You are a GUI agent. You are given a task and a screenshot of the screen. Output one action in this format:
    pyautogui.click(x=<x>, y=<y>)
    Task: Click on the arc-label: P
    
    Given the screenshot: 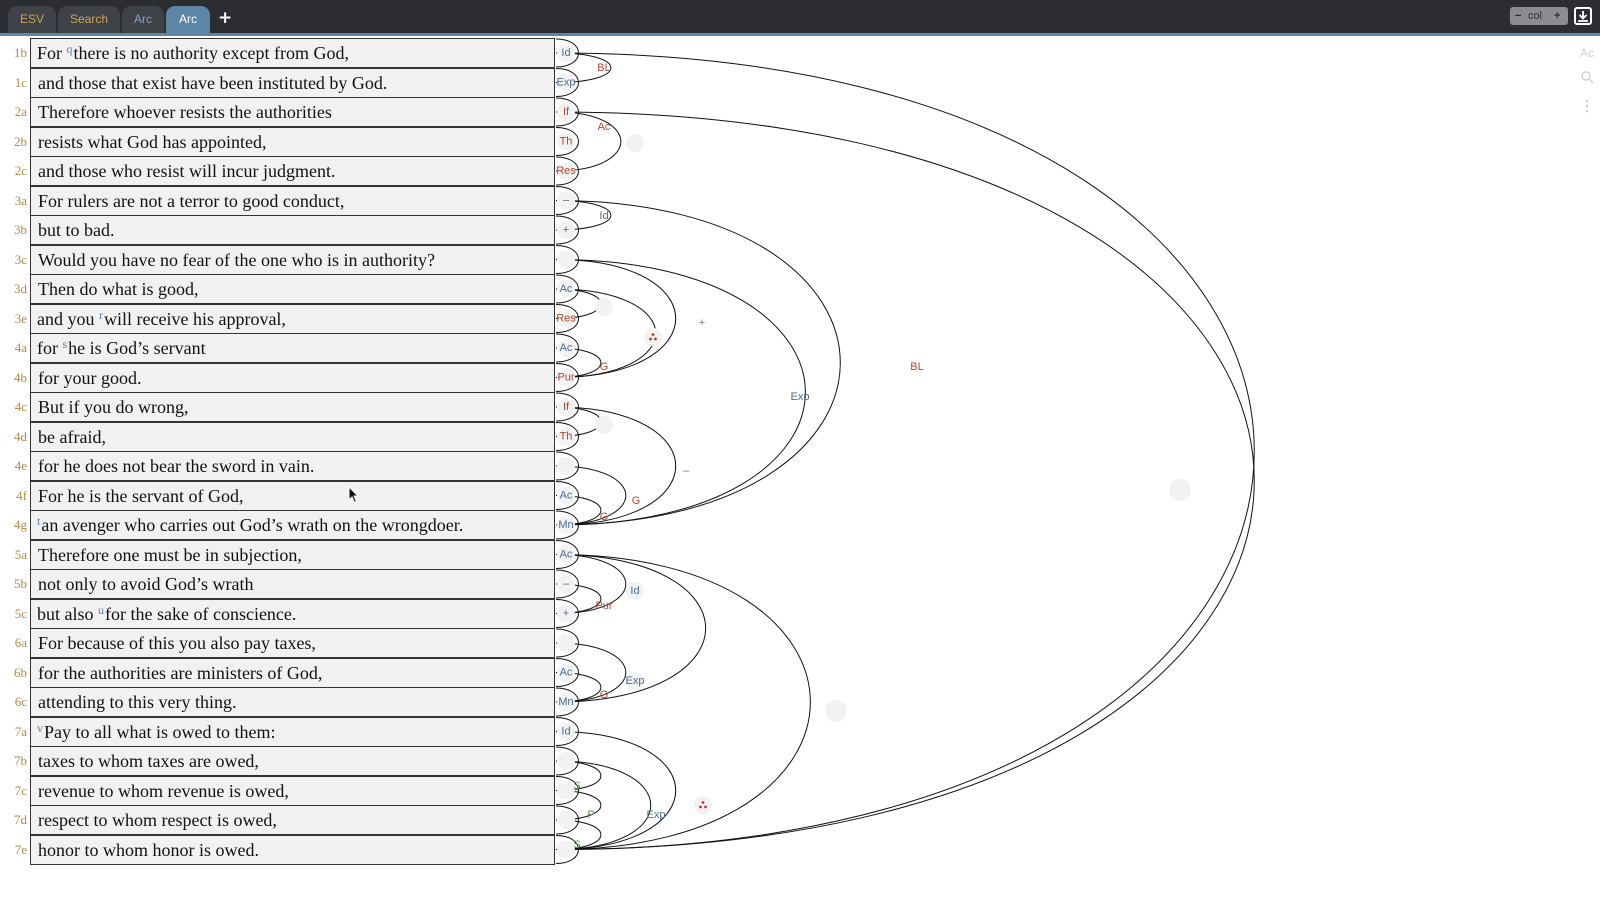 What is the action you would take?
    pyautogui.click(x=590, y=815)
    